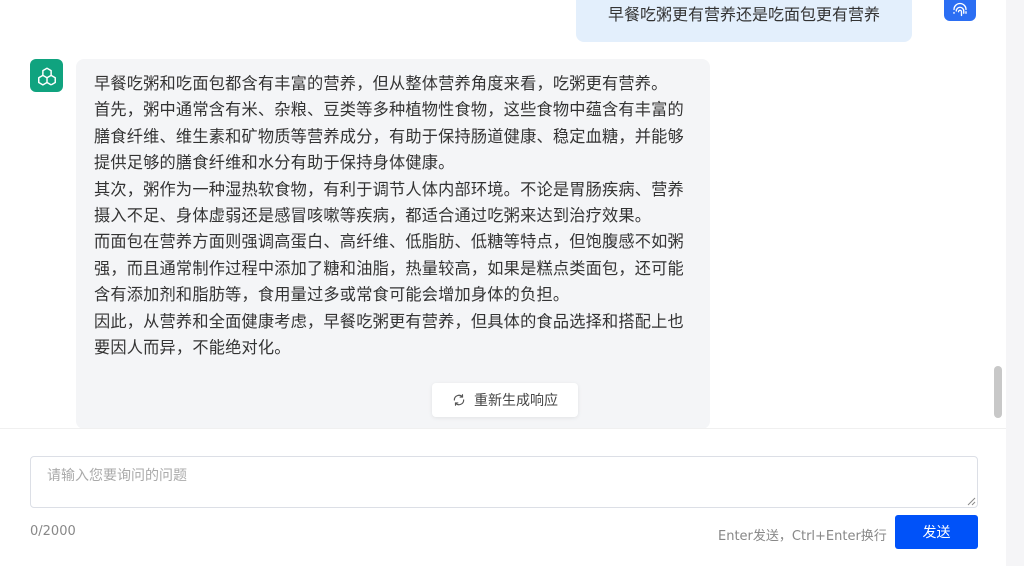 Image resolution: width=1024 pixels, height=566 pixels. I want to click on question-input, so click(504, 482).